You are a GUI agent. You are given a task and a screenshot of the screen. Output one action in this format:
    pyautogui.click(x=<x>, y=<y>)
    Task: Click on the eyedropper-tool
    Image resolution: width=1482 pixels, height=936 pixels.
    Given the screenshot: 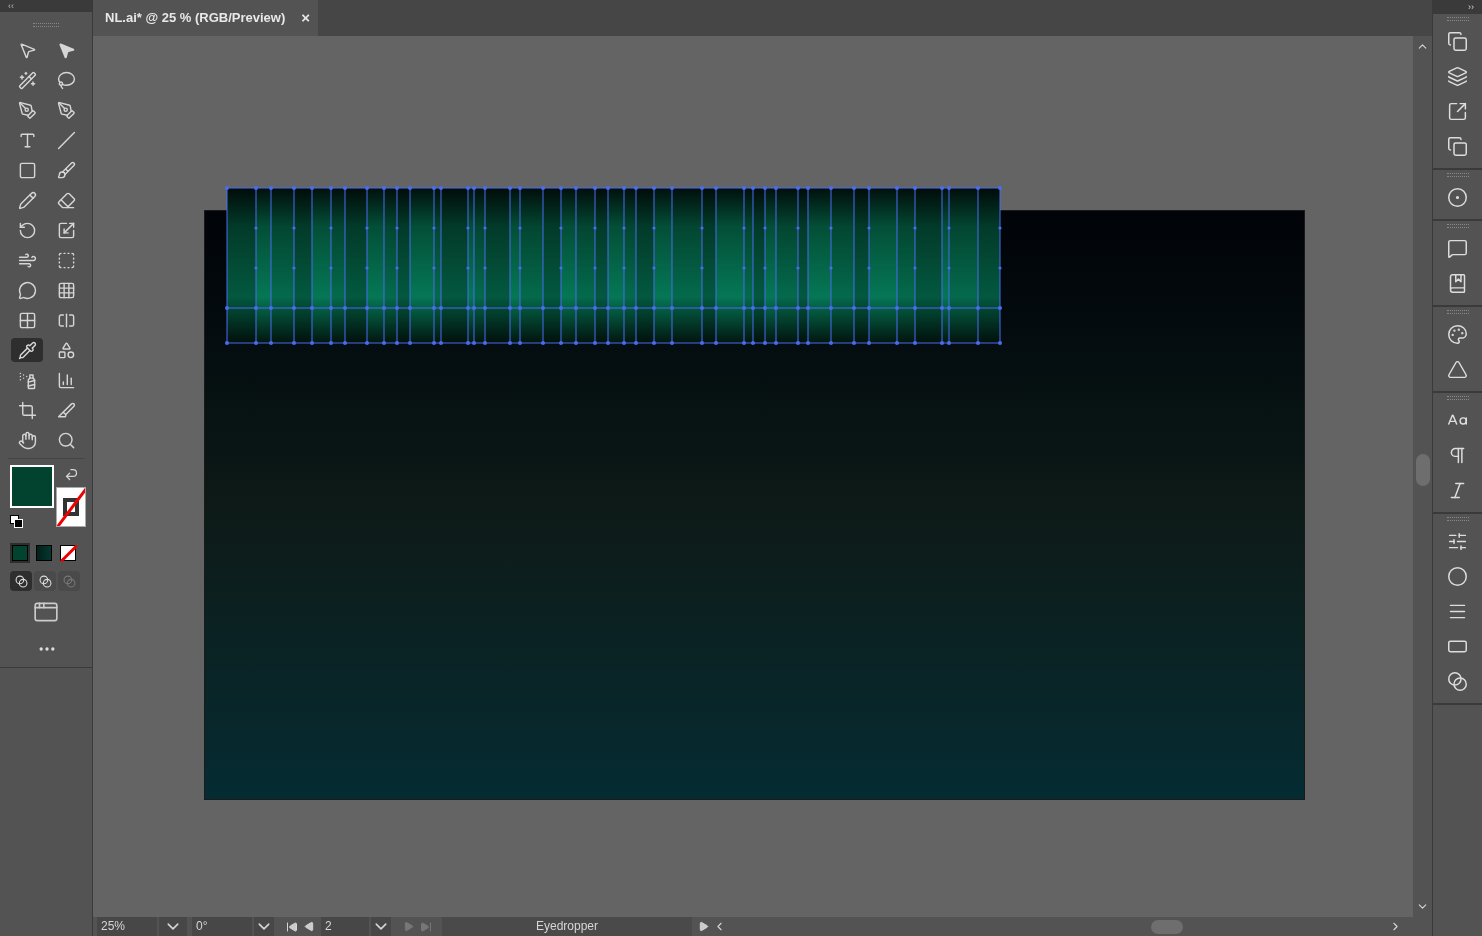 What is the action you would take?
    pyautogui.click(x=27, y=350)
    